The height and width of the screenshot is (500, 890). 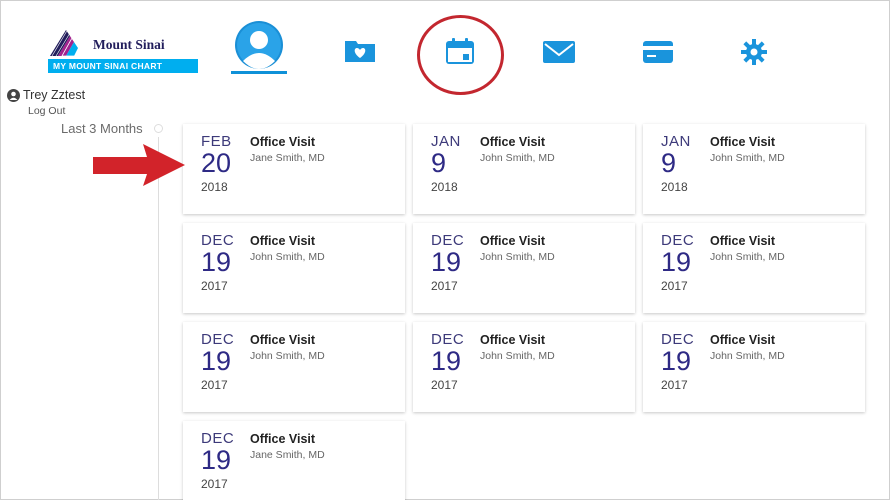 What do you see at coordinates (754, 52) in the screenshot?
I see `gear-icon` at bounding box center [754, 52].